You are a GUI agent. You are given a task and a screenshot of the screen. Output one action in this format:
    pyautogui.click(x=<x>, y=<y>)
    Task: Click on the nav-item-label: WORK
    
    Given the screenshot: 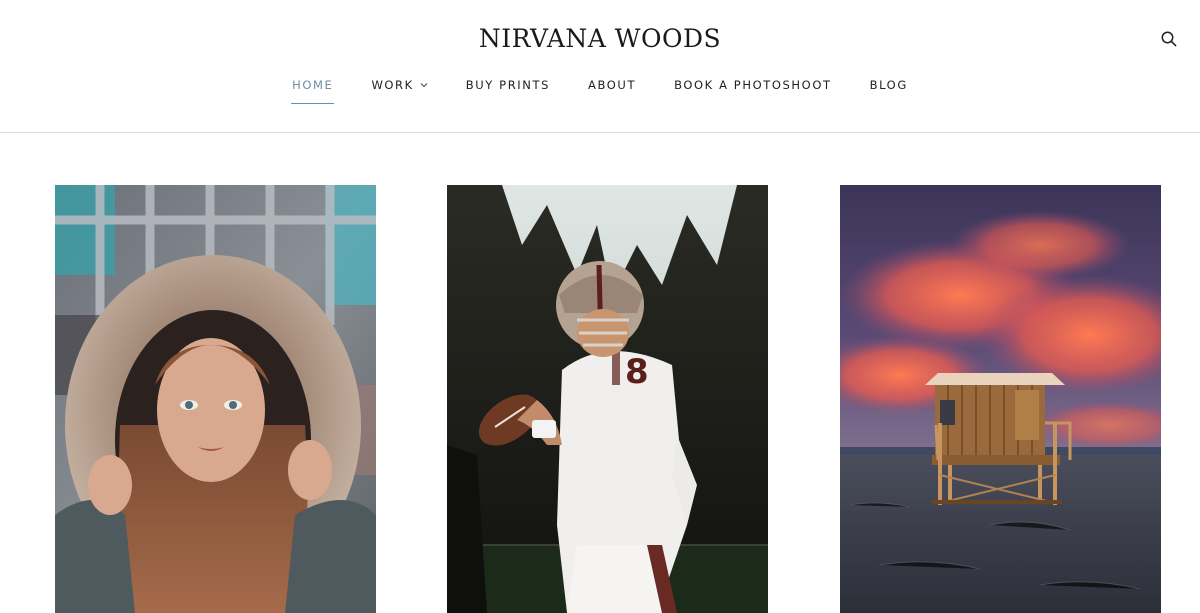 What is the action you would take?
    pyautogui.click(x=392, y=85)
    